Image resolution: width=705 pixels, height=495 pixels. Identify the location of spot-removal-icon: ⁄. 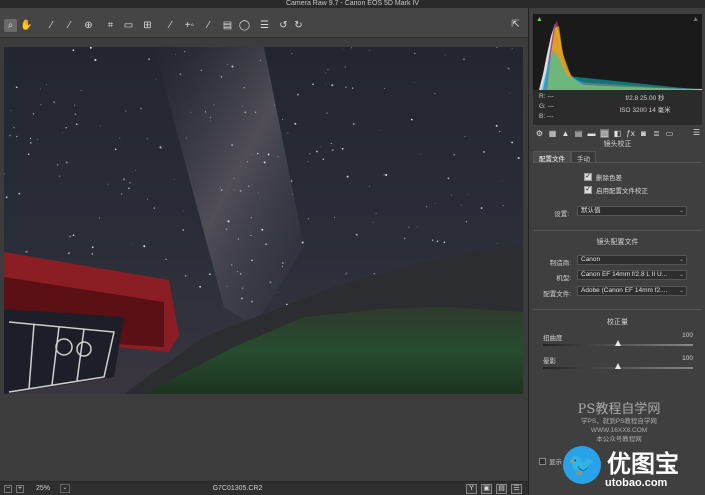
(170, 25).